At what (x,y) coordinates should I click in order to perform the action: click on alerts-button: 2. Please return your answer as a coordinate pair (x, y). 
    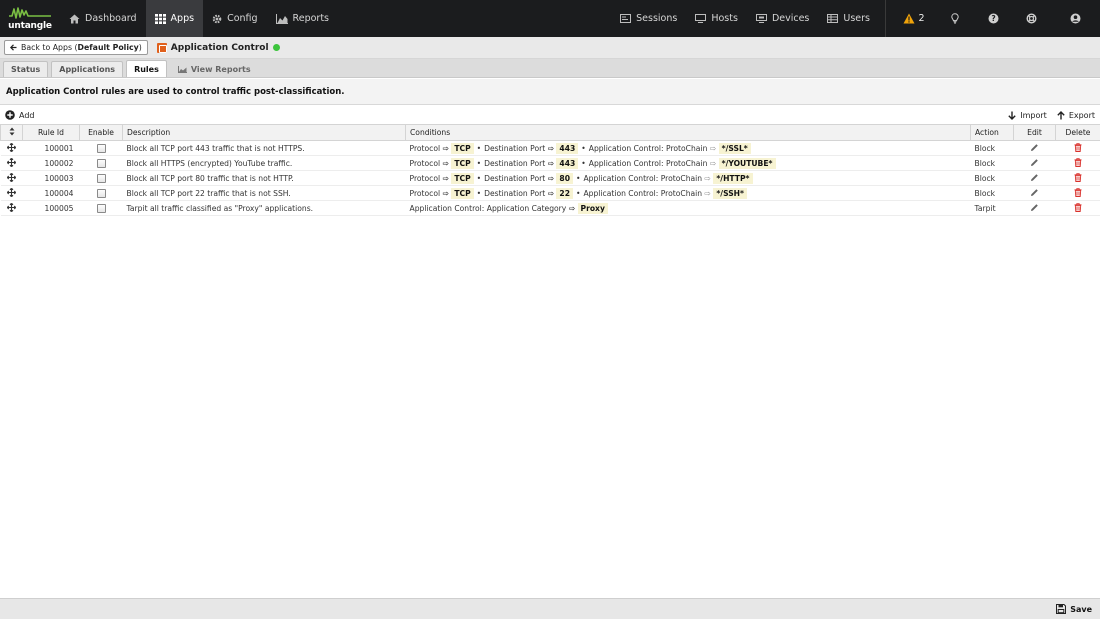
    Looking at the image, I should click on (914, 18).